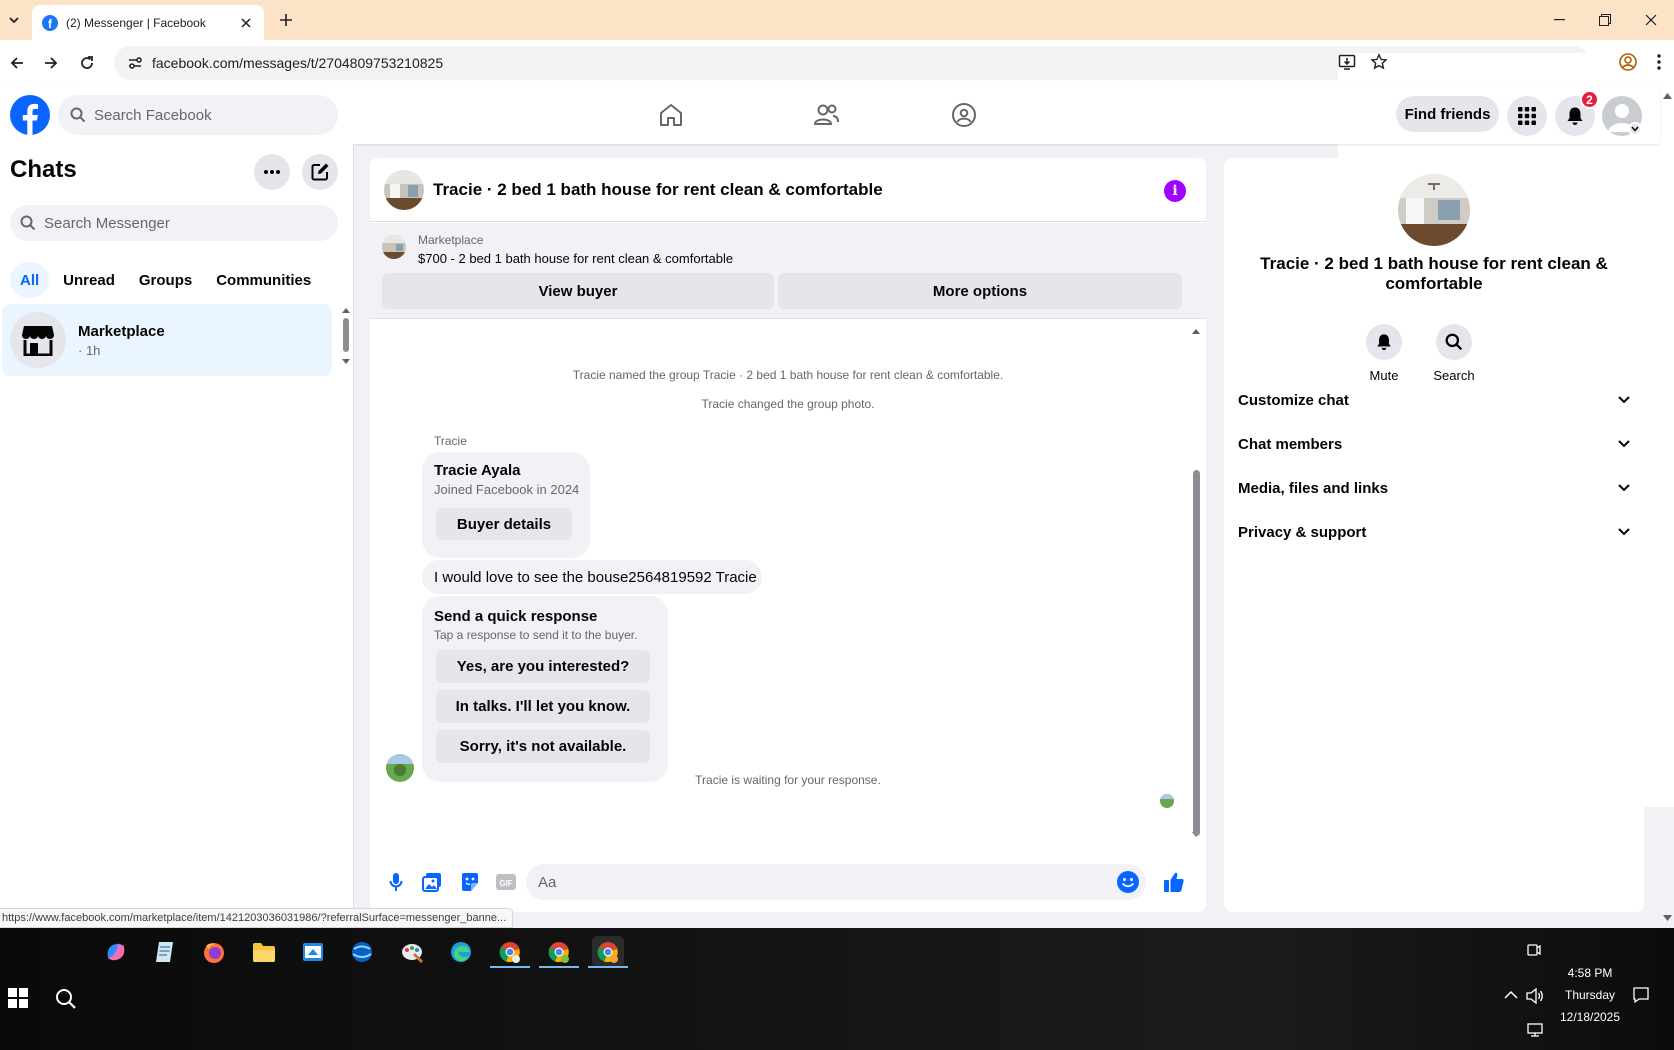 The width and height of the screenshot is (1674, 1050). Describe the element at coordinates (1175, 191) in the screenshot. I see `conversation-info-icon: i` at that location.